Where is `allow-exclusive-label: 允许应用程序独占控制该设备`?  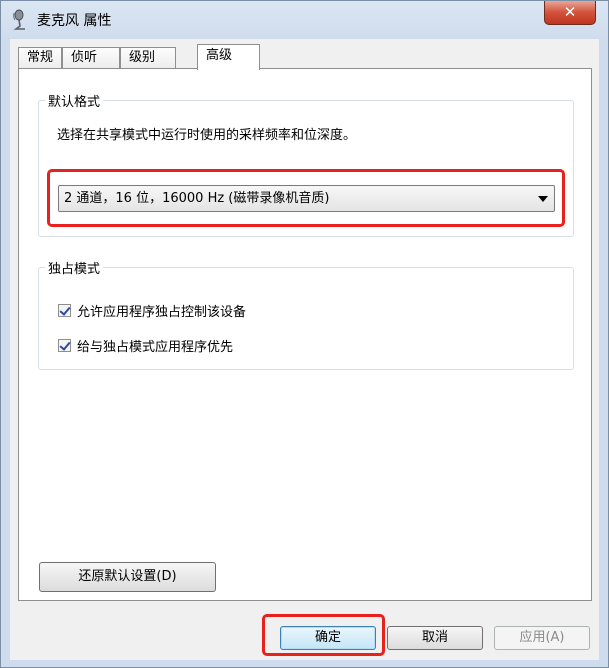 allow-exclusive-label: 允许应用程序独占控制该设备 is located at coordinates (161, 310).